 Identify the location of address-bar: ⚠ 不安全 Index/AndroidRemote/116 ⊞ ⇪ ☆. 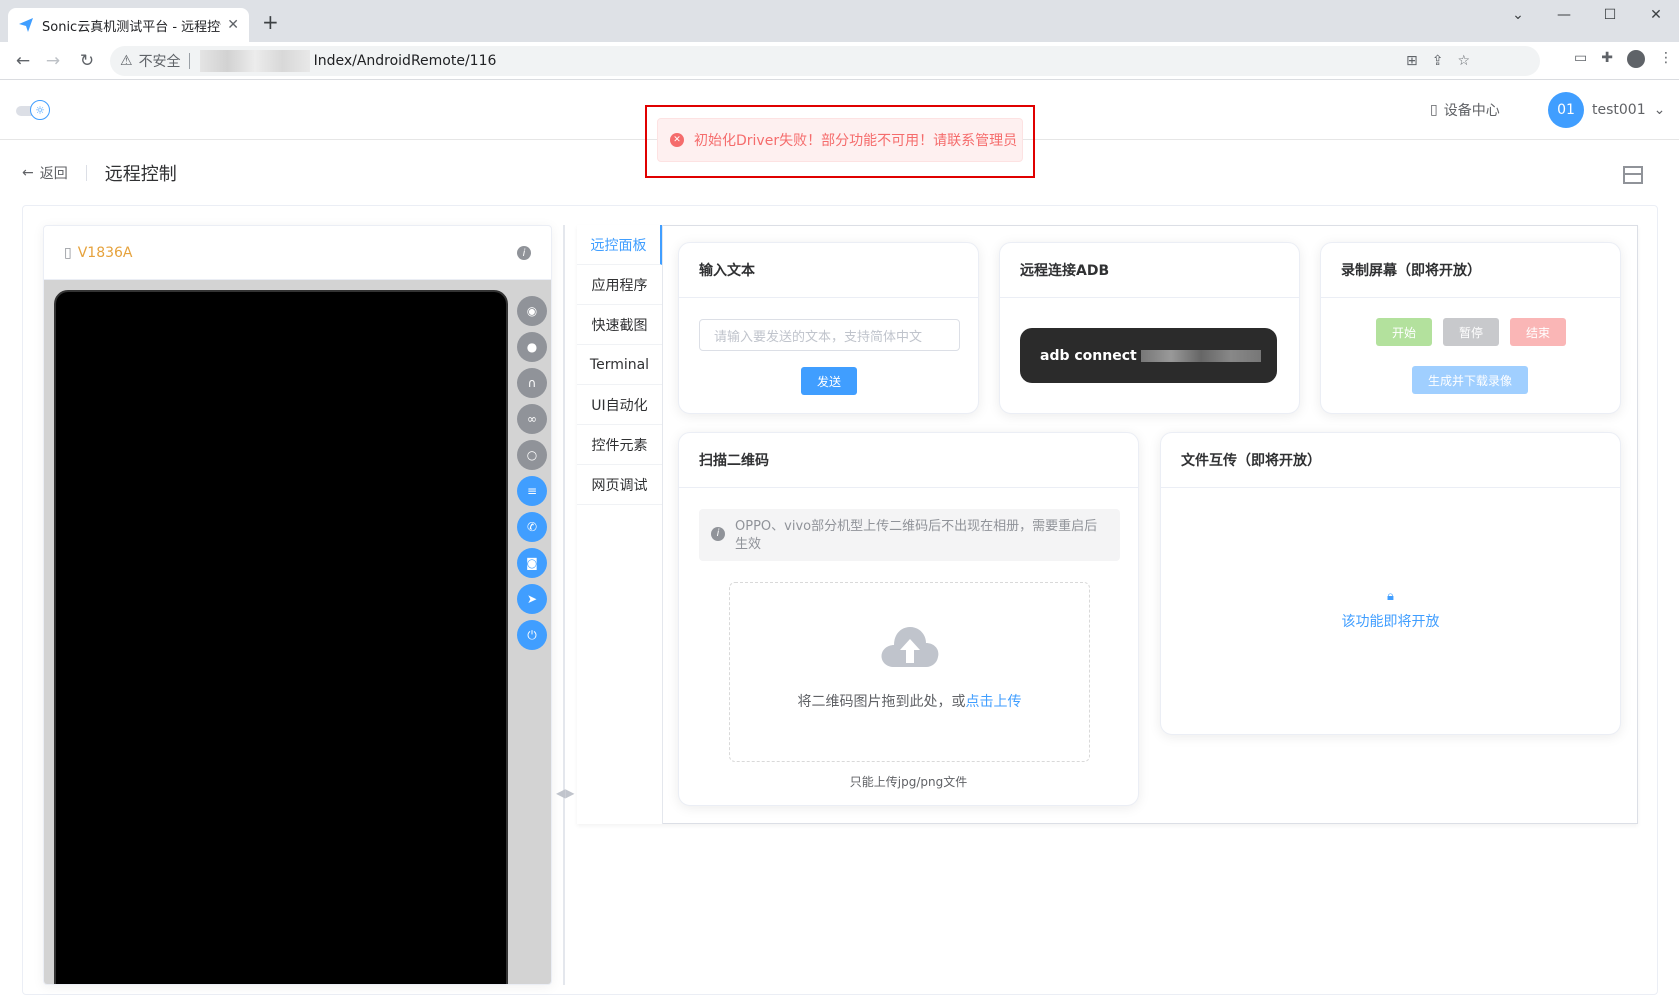
(825, 61).